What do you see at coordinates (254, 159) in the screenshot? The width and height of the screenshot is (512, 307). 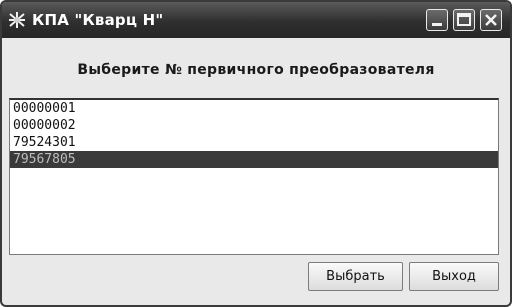 I see `list-item-selected: 79567805` at bounding box center [254, 159].